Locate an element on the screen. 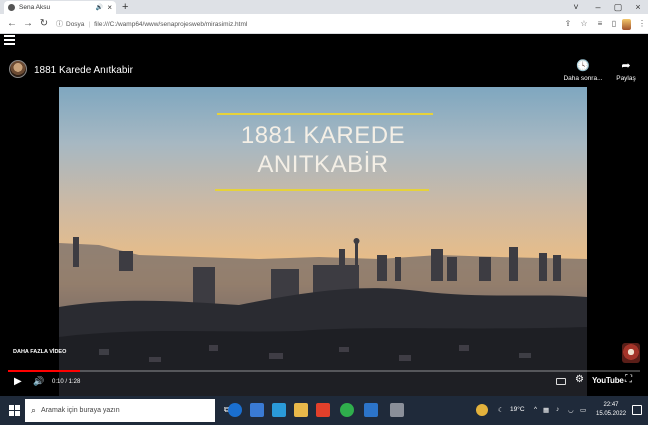 The image size is (648, 425). menu-dots-icon: ⋮ is located at coordinates (642, 24).